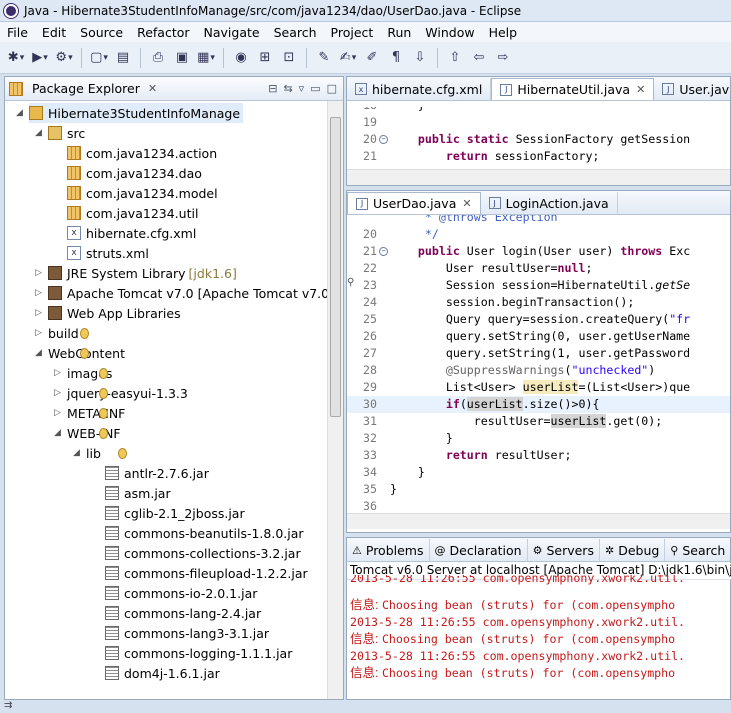  What do you see at coordinates (121, 393) in the screenshot?
I see `tree-item: jquery-easyui-1.3.3 ▷` at bounding box center [121, 393].